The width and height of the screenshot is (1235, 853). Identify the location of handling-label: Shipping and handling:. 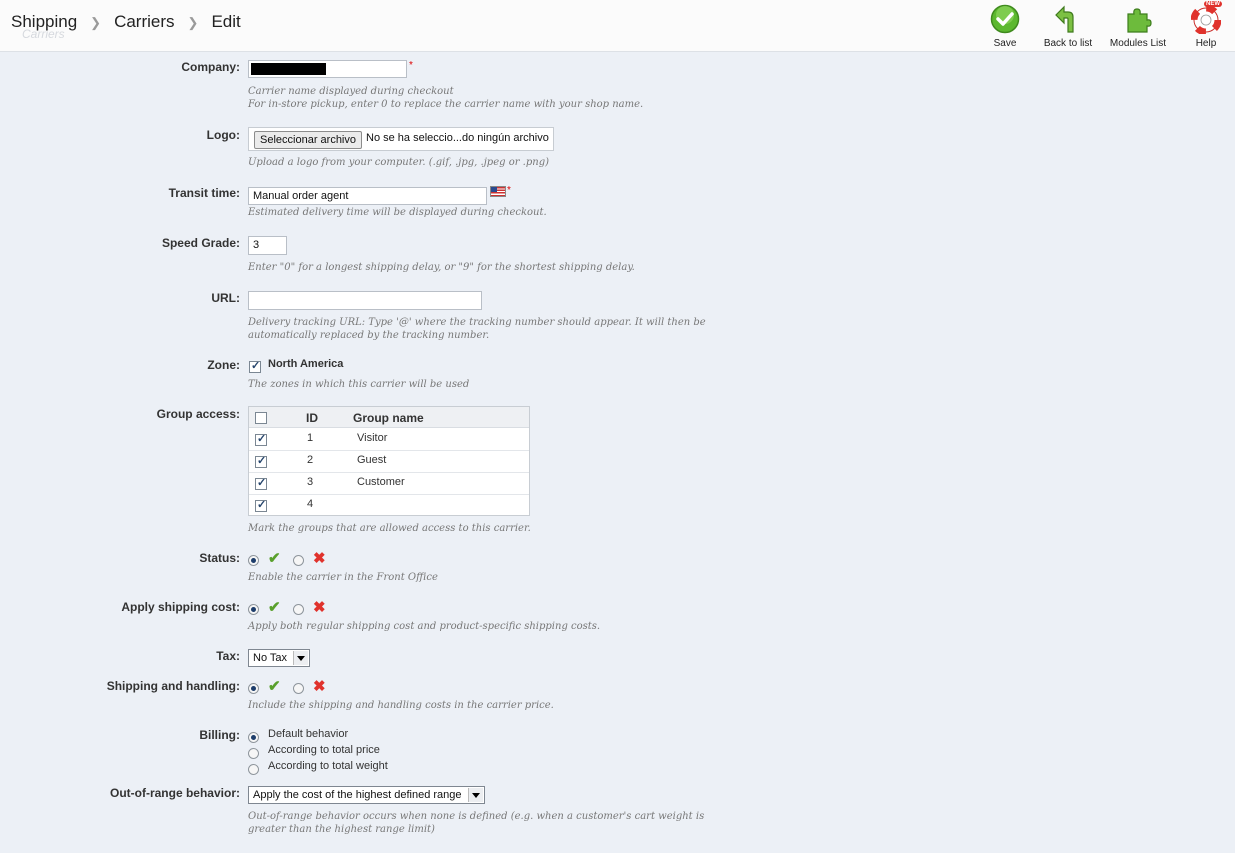
(173, 686).